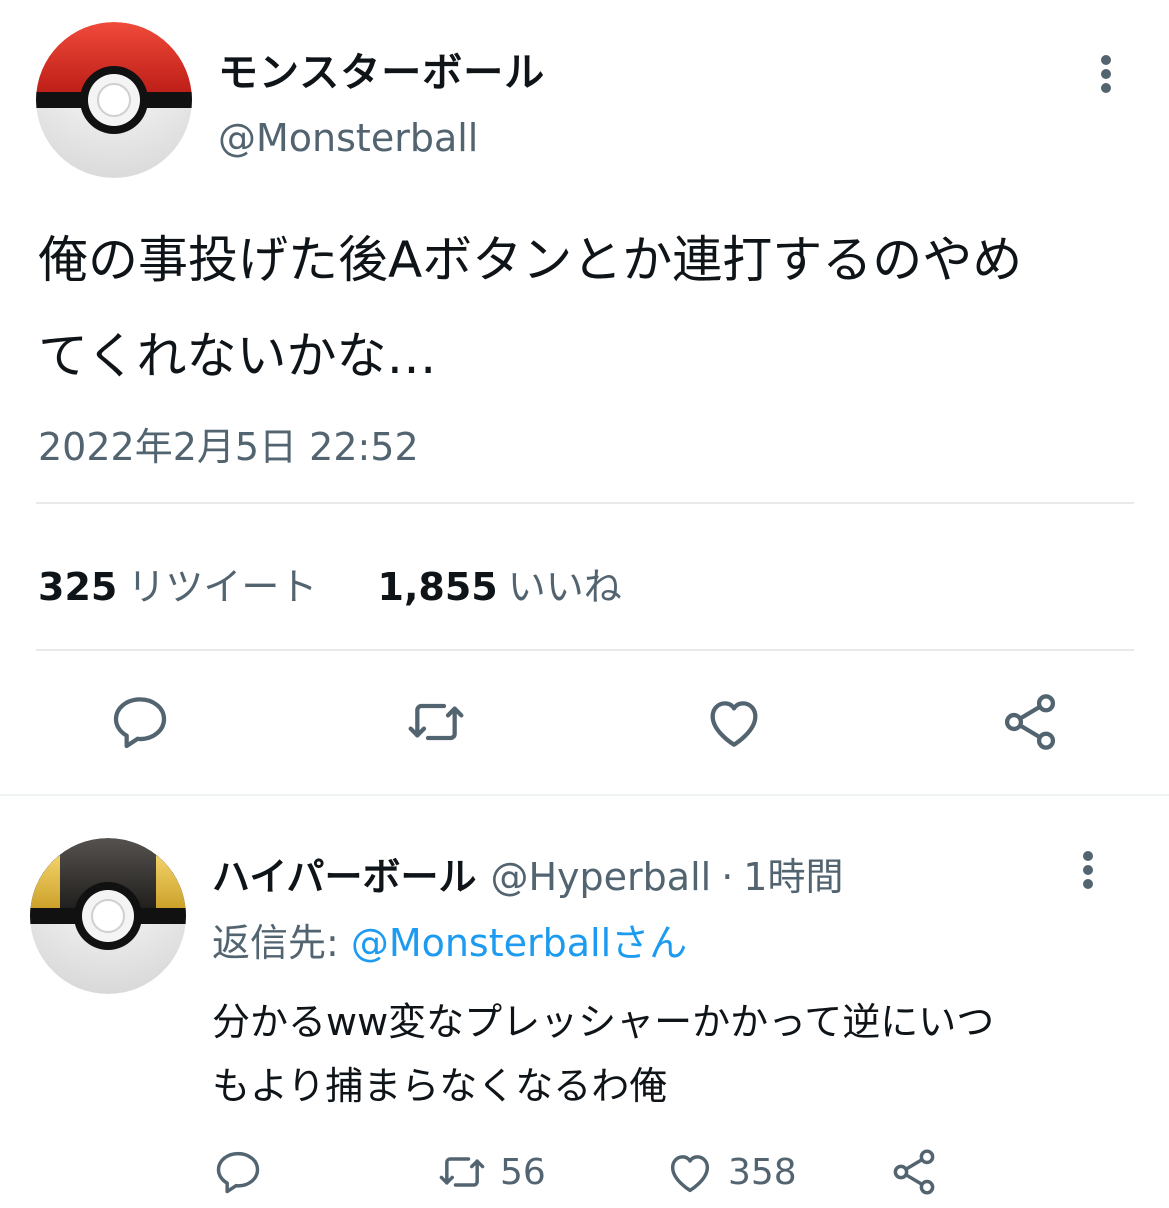  Describe the element at coordinates (530, 260) in the screenshot. I see `tweet-text-line: 俺の事投げた後Aボタンとか連打するのやめ` at that location.